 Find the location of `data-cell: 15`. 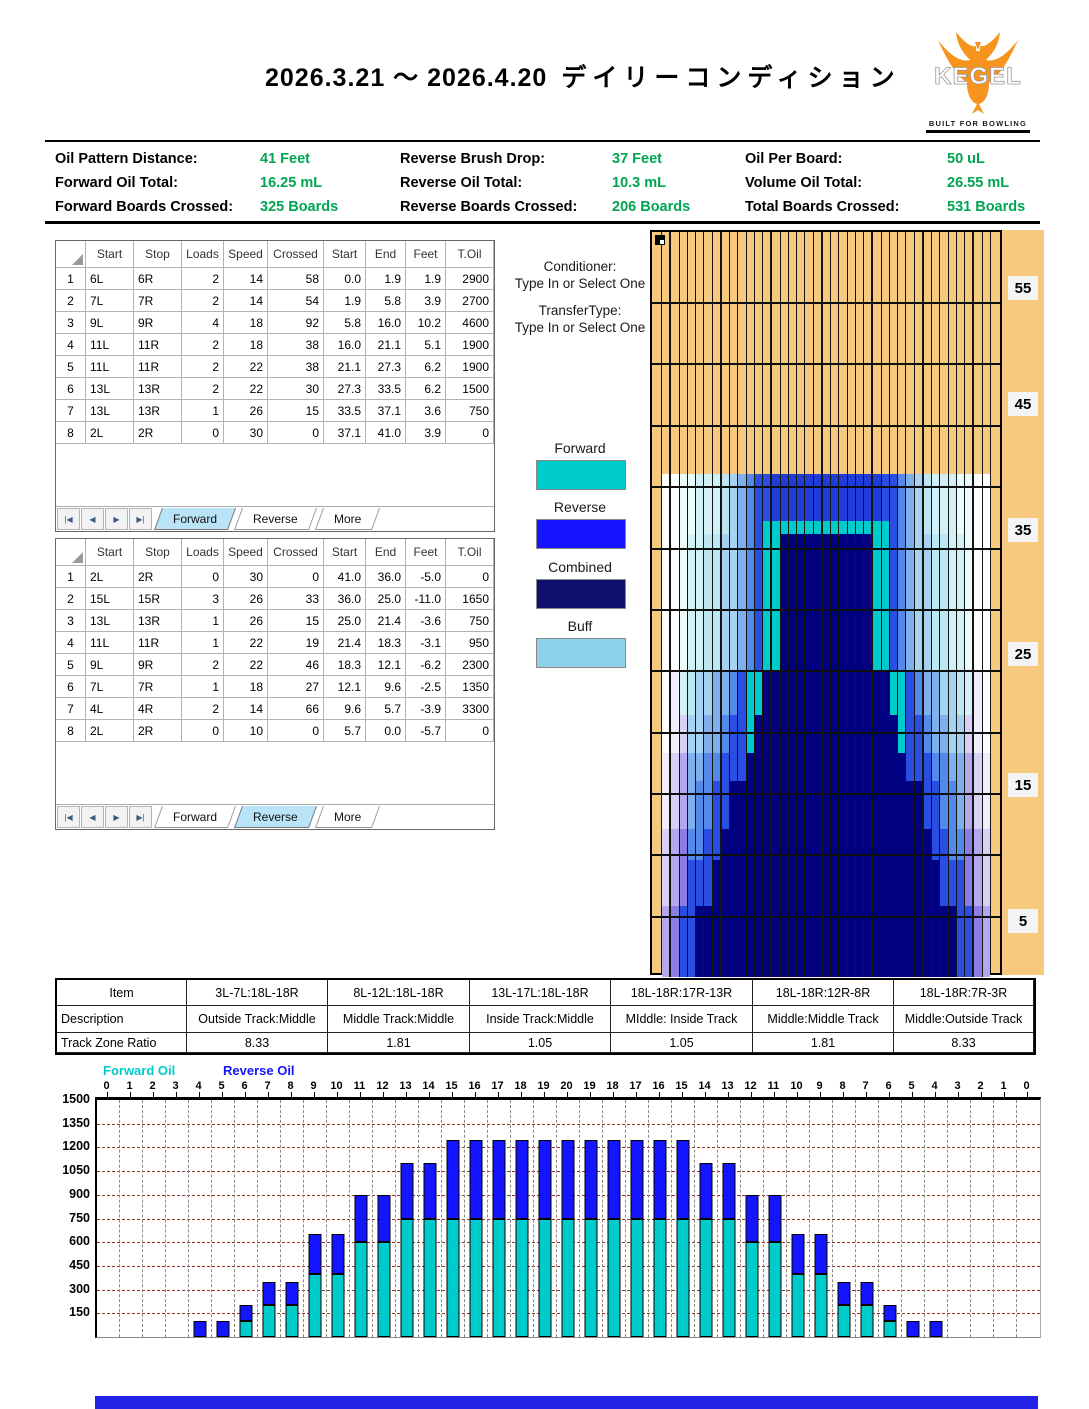

data-cell: 15 is located at coordinates (296, 411).